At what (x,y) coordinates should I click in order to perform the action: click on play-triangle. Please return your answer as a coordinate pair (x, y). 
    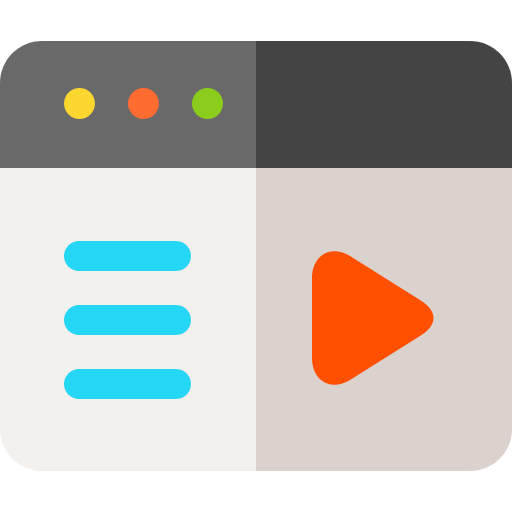
    Looking at the image, I should click on (373, 318).